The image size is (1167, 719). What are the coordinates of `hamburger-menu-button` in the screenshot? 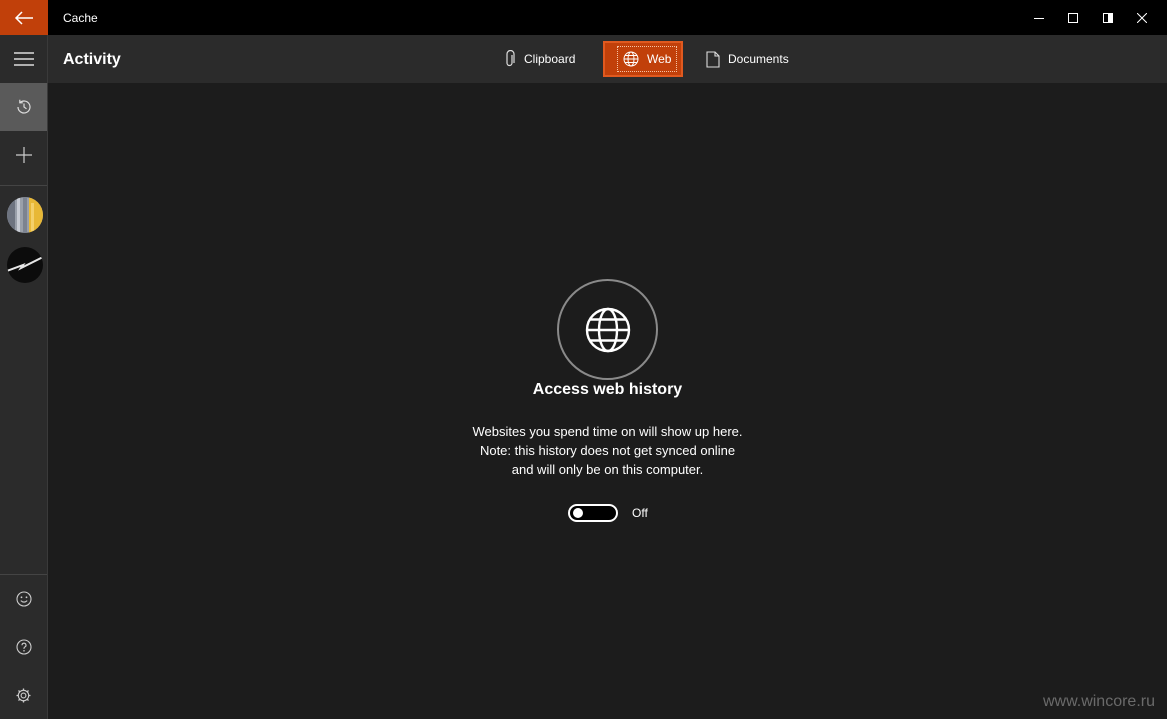 It's located at (23, 59).